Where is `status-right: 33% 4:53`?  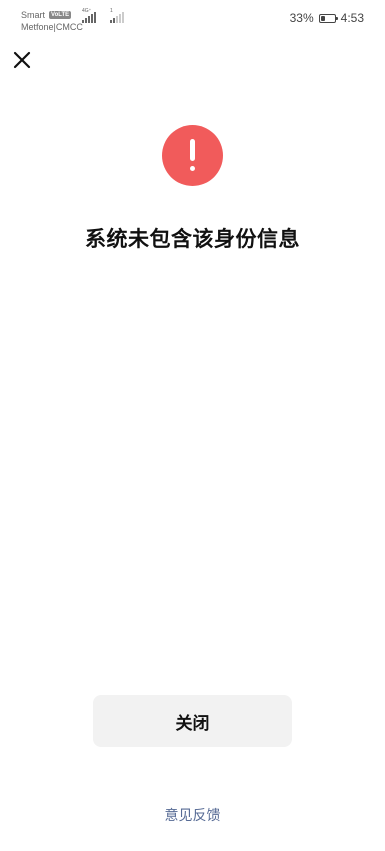
status-right: 33% 4:53 is located at coordinates (327, 18).